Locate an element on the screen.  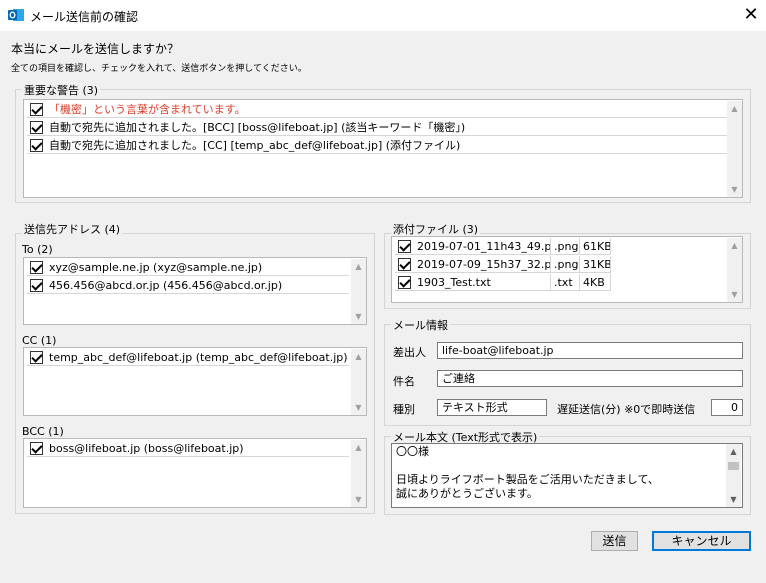
to-item: xyz@sample.ne.jp (xyz@sample.ne.jp) is located at coordinates (188, 267).